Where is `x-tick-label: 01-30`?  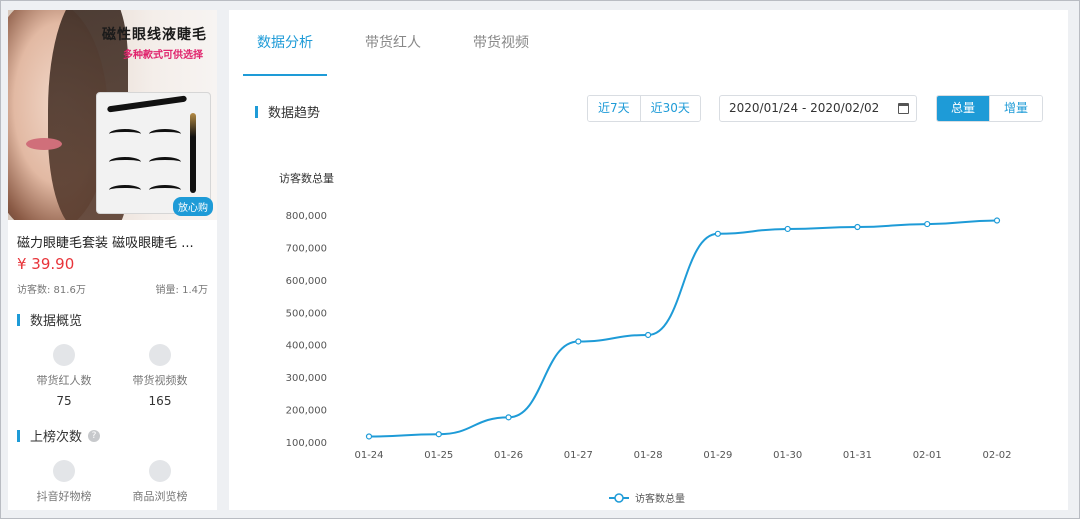
x-tick-label: 01-30 is located at coordinates (787, 455).